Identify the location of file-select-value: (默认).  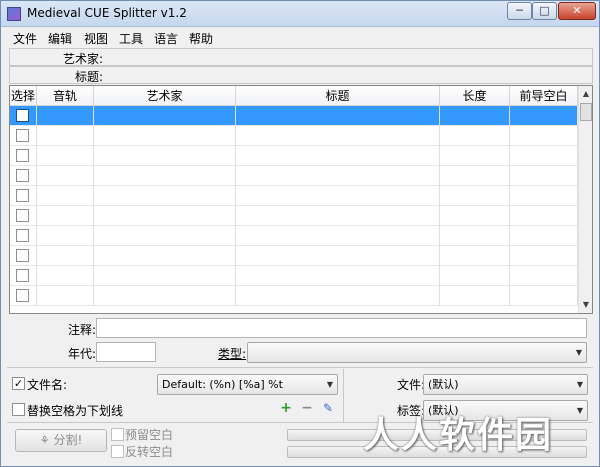
(443, 384).